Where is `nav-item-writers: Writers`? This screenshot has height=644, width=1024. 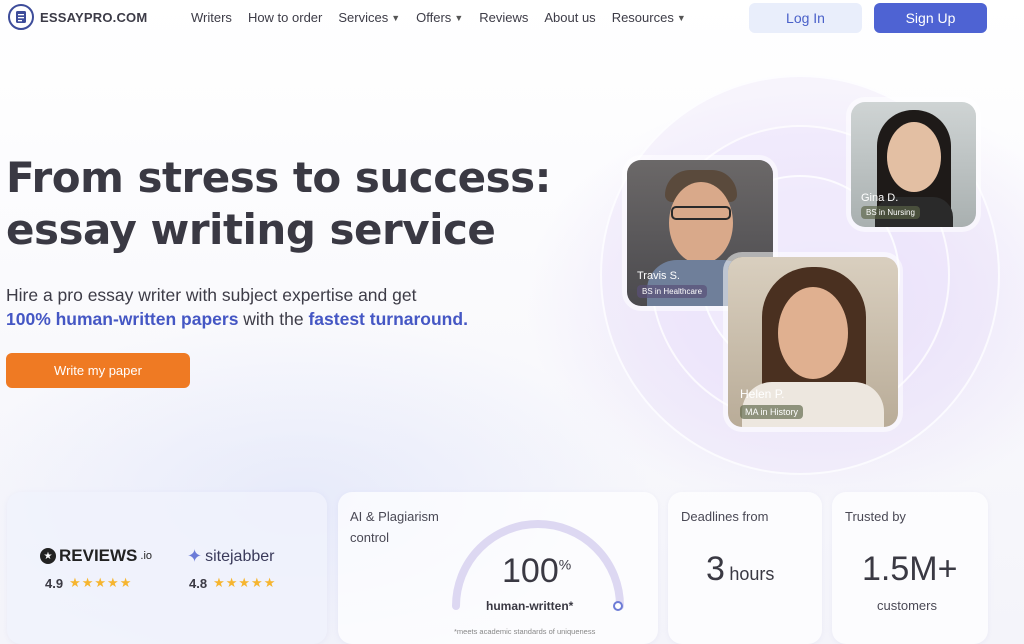 nav-item-writers: Writers is located at coordinates (211, 17).